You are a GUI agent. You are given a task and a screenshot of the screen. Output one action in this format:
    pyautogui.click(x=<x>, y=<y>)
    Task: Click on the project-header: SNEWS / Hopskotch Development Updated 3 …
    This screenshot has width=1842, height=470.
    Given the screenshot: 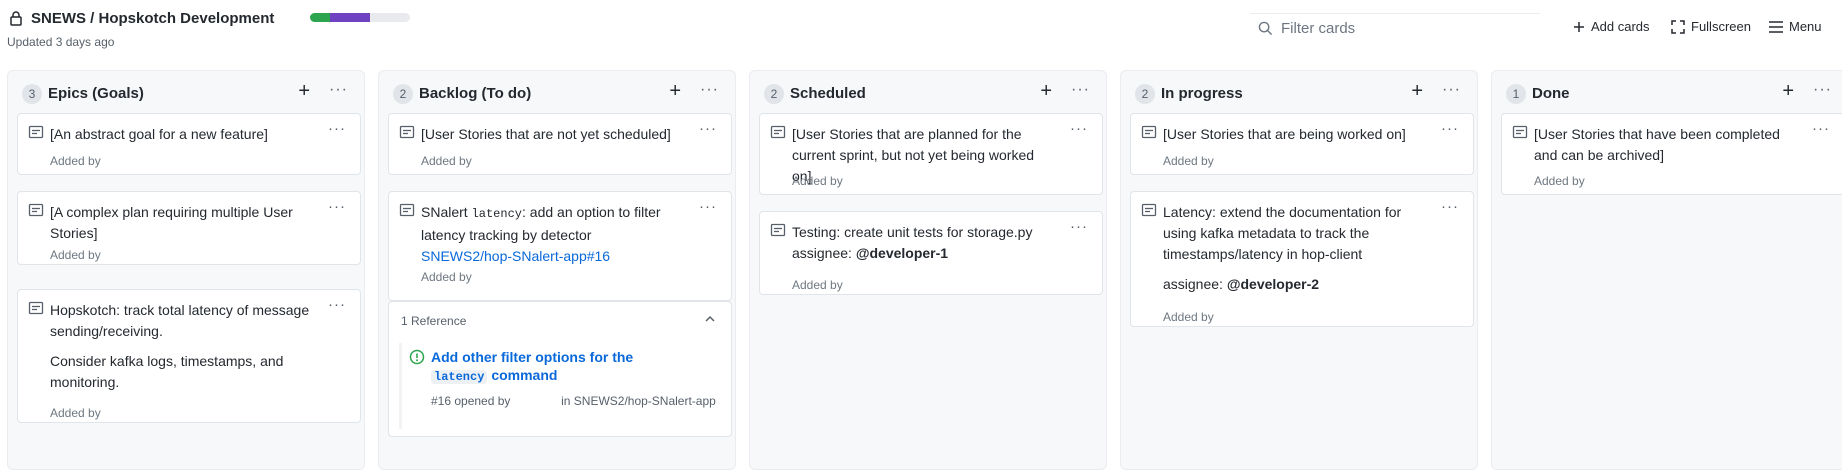 What is the action you would take?
    pyautogui.click(x=921, y=32)
    